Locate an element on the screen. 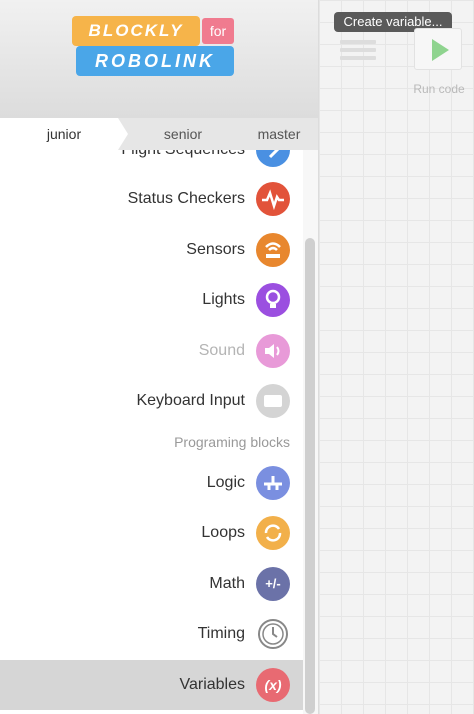  tab-master: master is located at coordinates (279, 134).